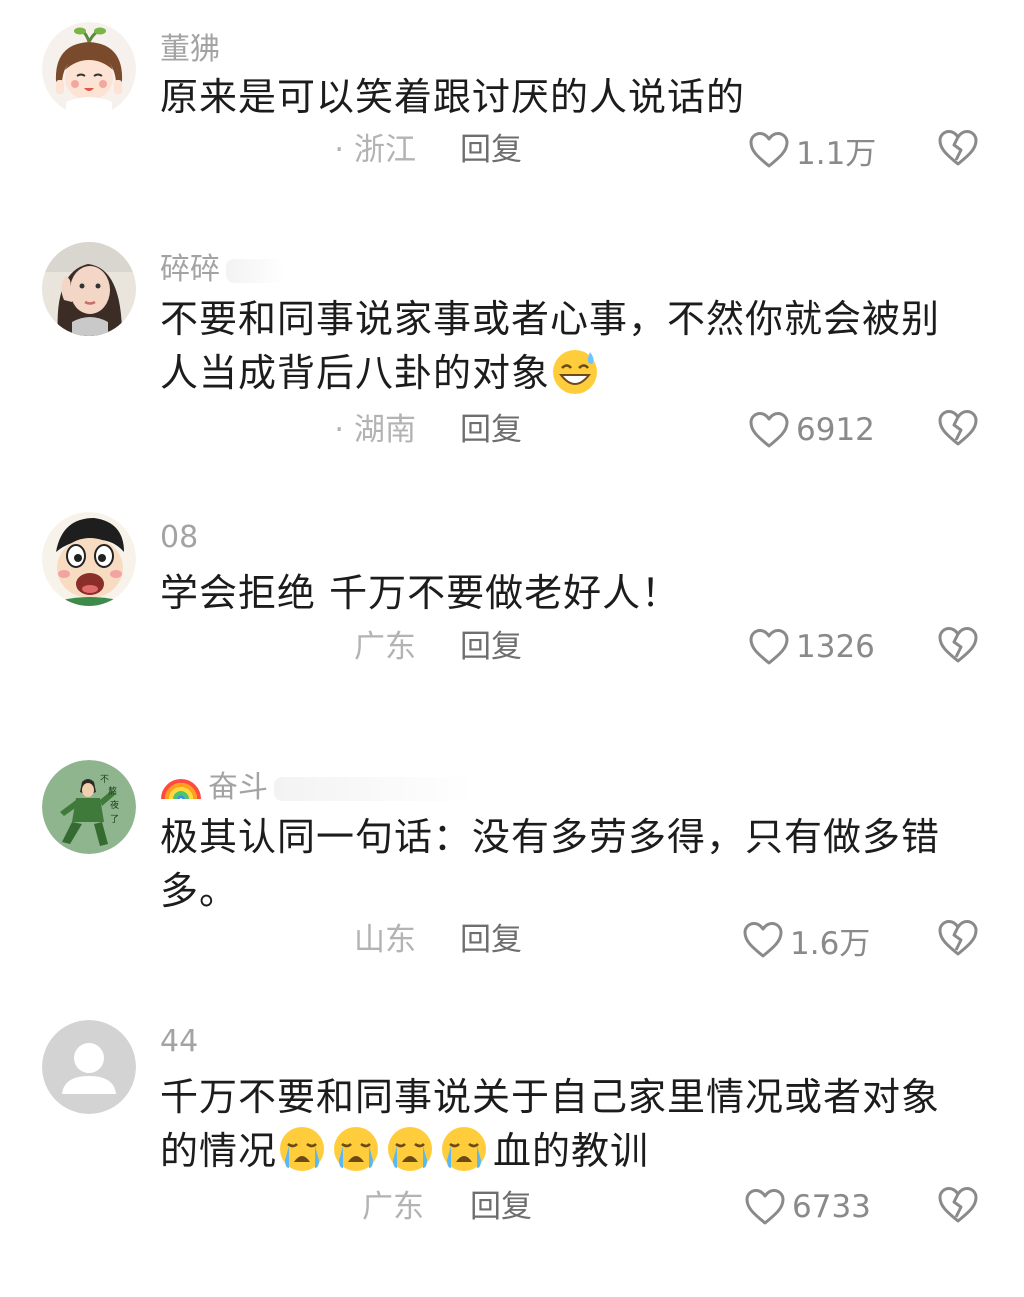  I want to click on username-text: 08, so click(179, 537).